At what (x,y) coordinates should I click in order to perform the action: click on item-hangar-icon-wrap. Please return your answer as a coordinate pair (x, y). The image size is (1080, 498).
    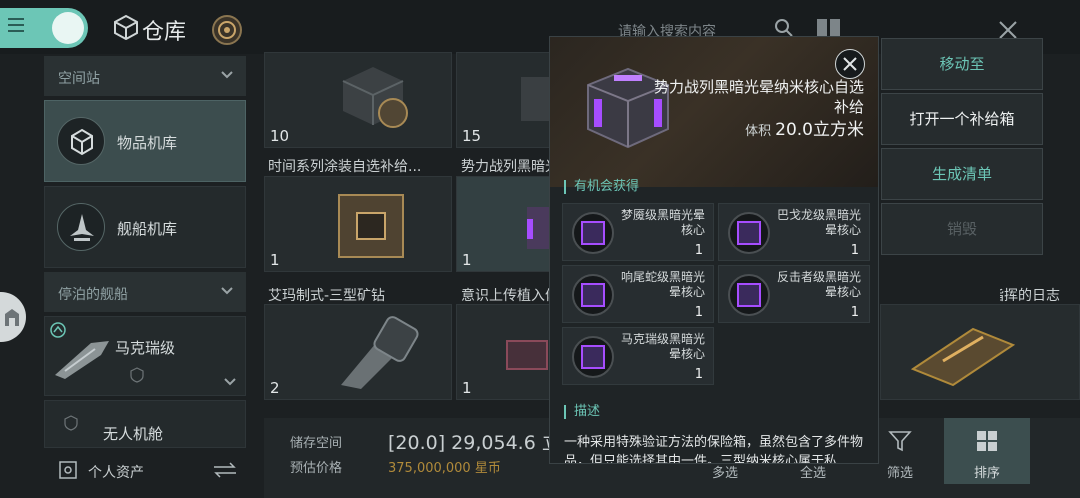
    Looking at the image, I should click on (81, 141).